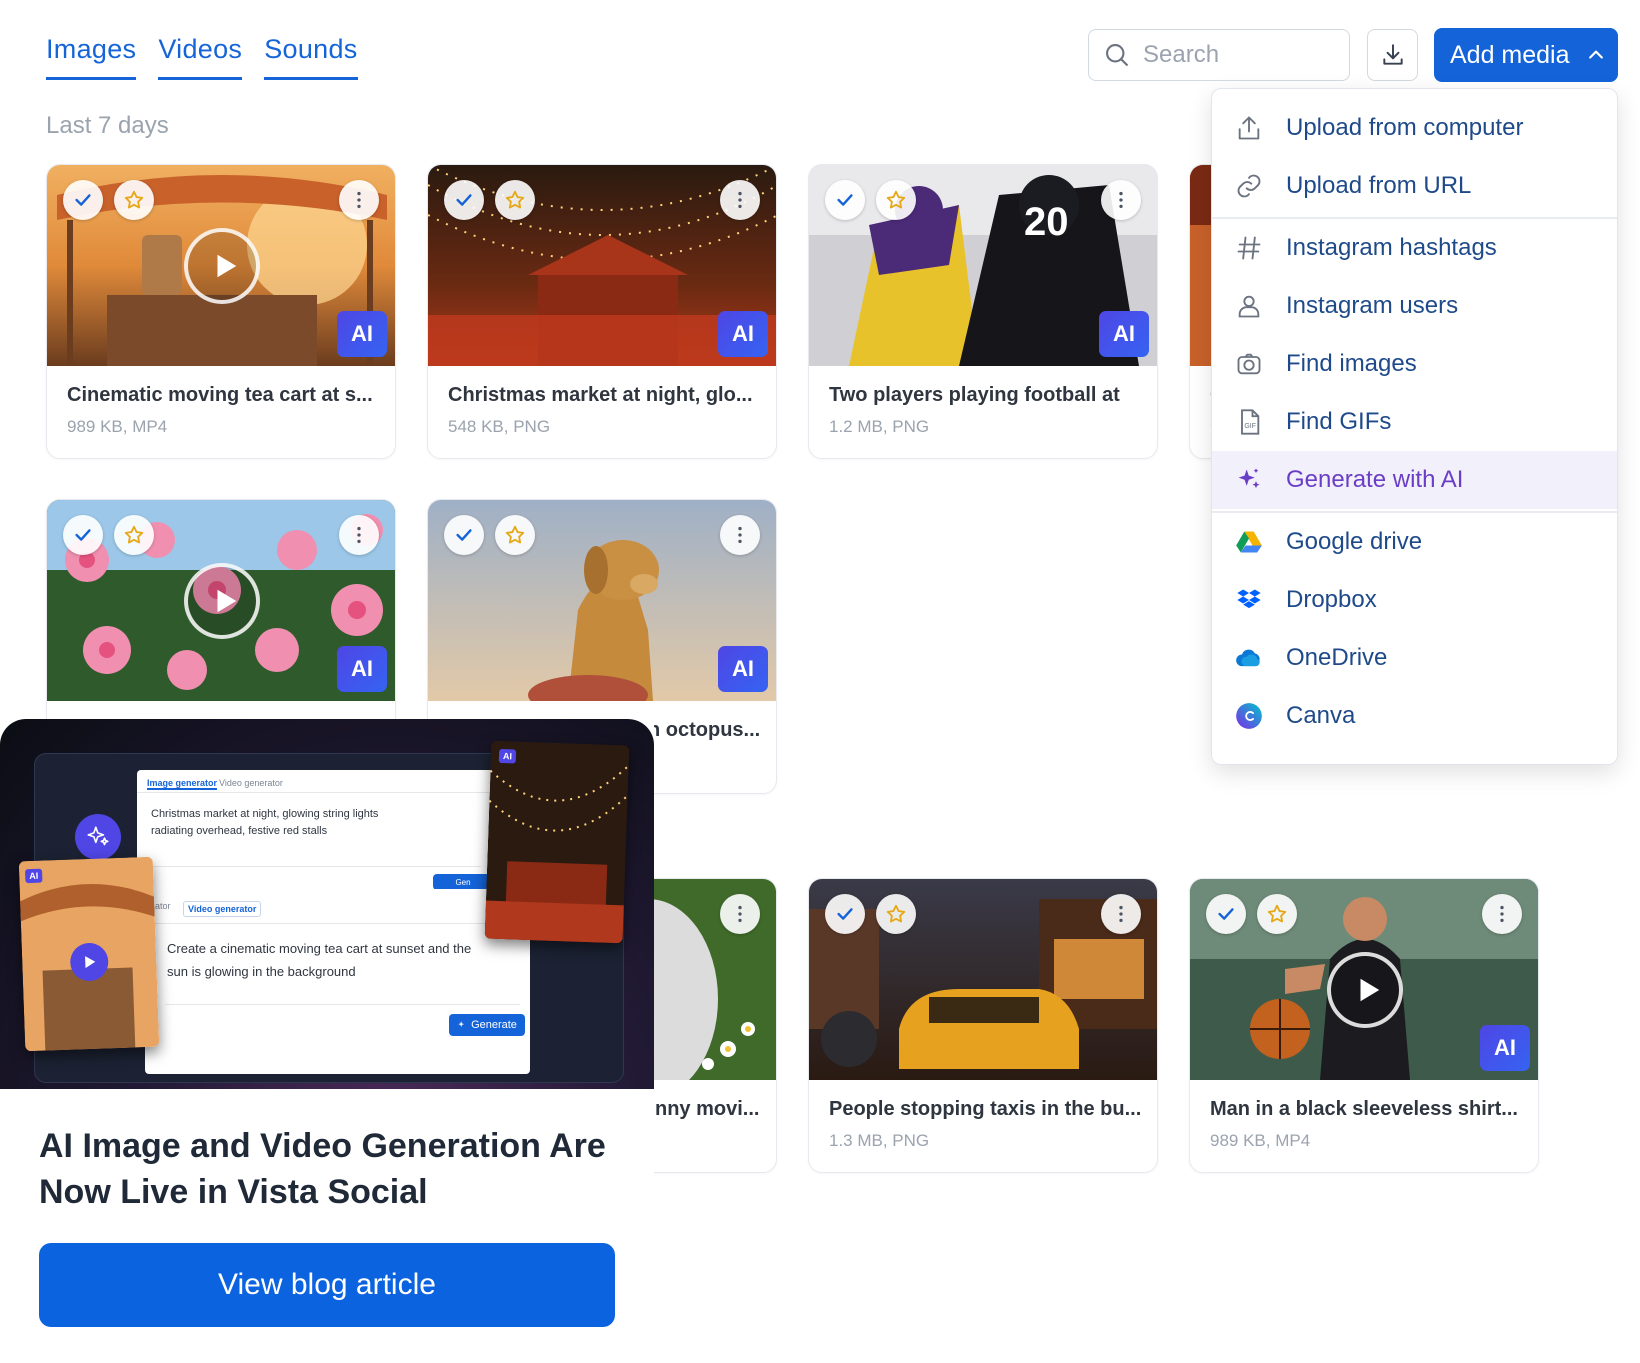 The image size is (1640, 1363). Describe the element at coordinates (1372, 305) in the screenshot. I see `menu-item-label: Instagram users` at that location.